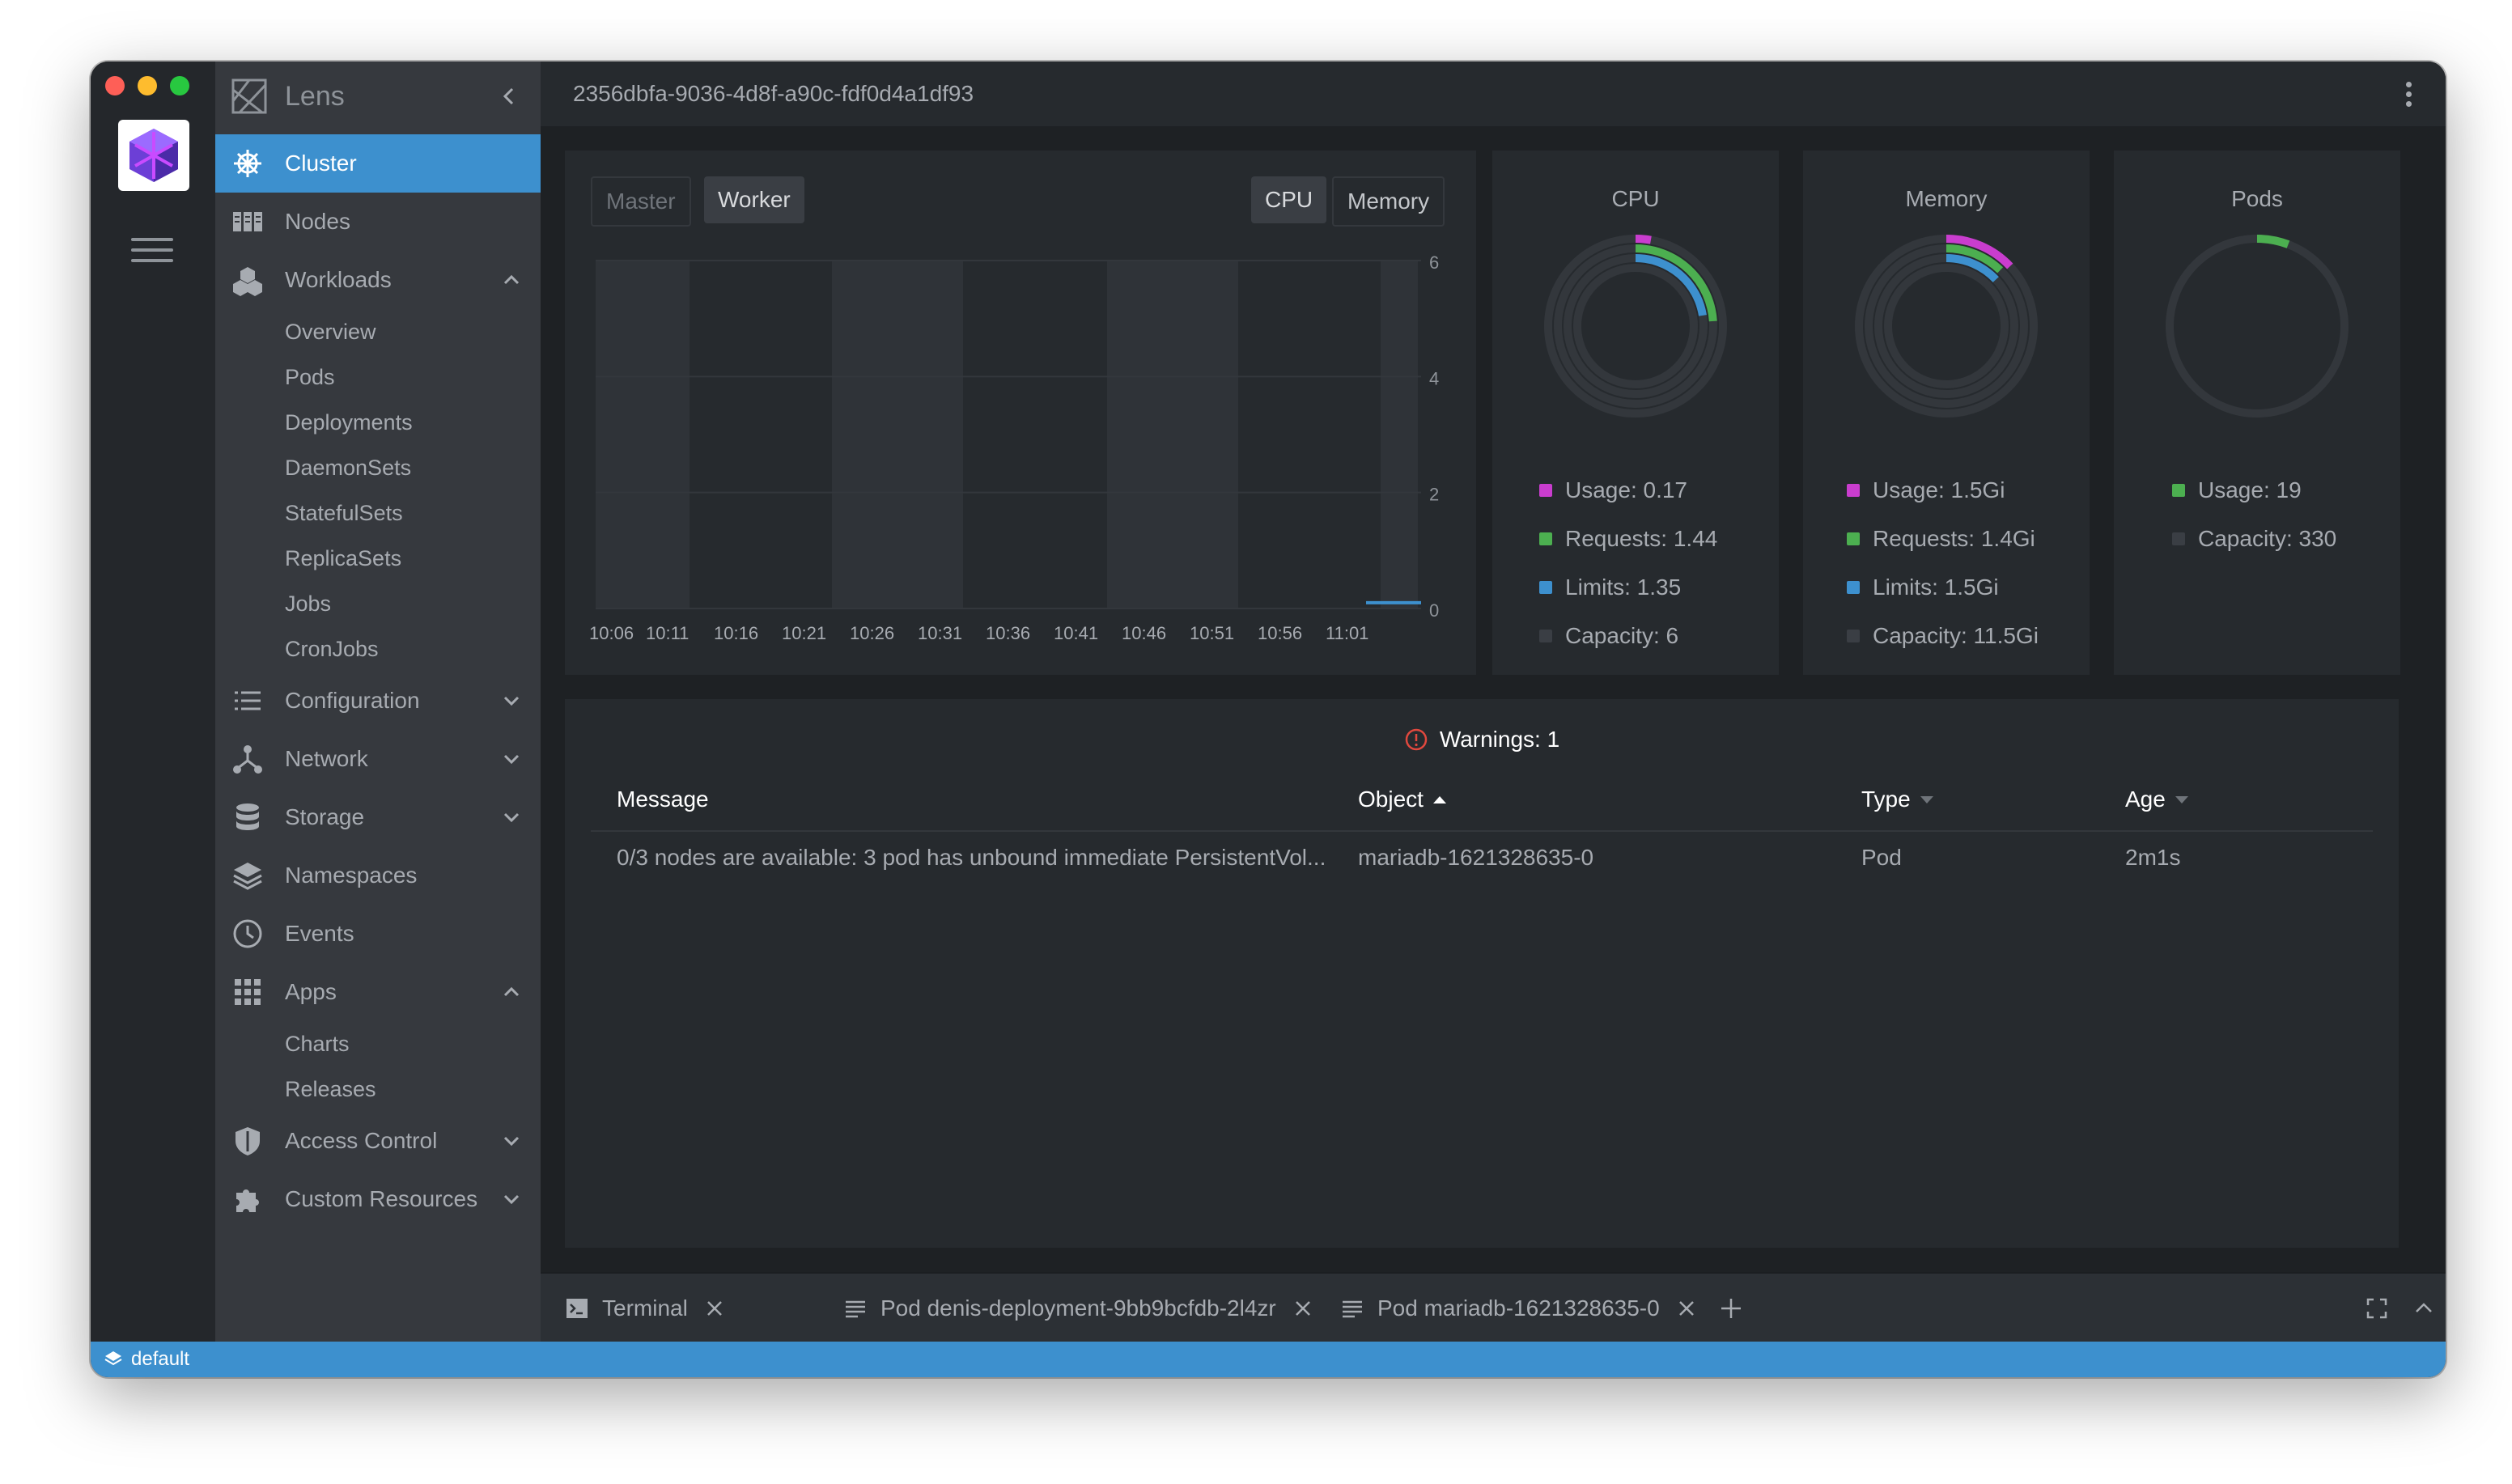 This screenshot has width=2512, height=1484. Describe the element at coordinates (247, 876) in the screenshot. I see `layers-icon` at that location.